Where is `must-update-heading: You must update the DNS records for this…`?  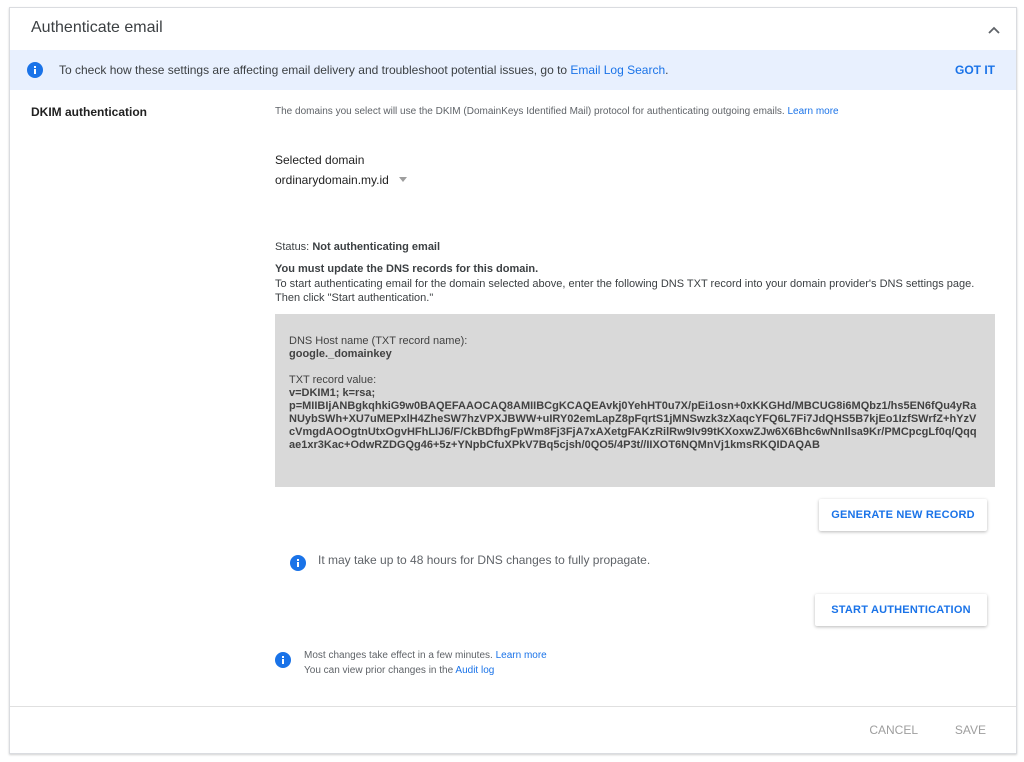 must-update-heading: You must update the DNS records for this… is located at coordinates (407, 269).